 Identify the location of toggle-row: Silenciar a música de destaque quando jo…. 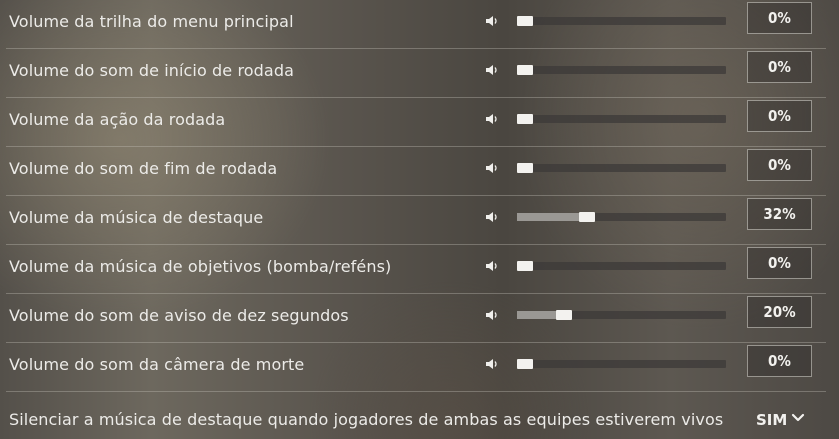
(416, 415).